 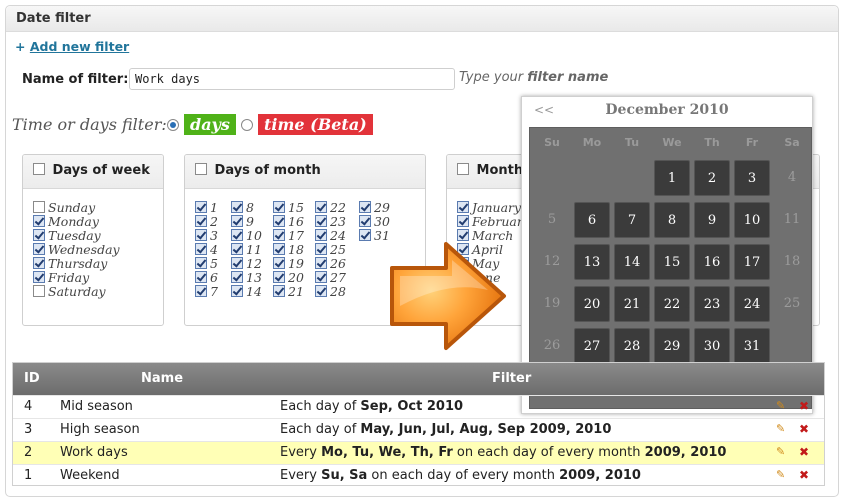 What do you see at coordinates (418, 406) in the screenshot?
I see `table-row: 4 Mid season Each day of Sep, Oct 2010 ✎ ✖` at bounding box center [418, 406].